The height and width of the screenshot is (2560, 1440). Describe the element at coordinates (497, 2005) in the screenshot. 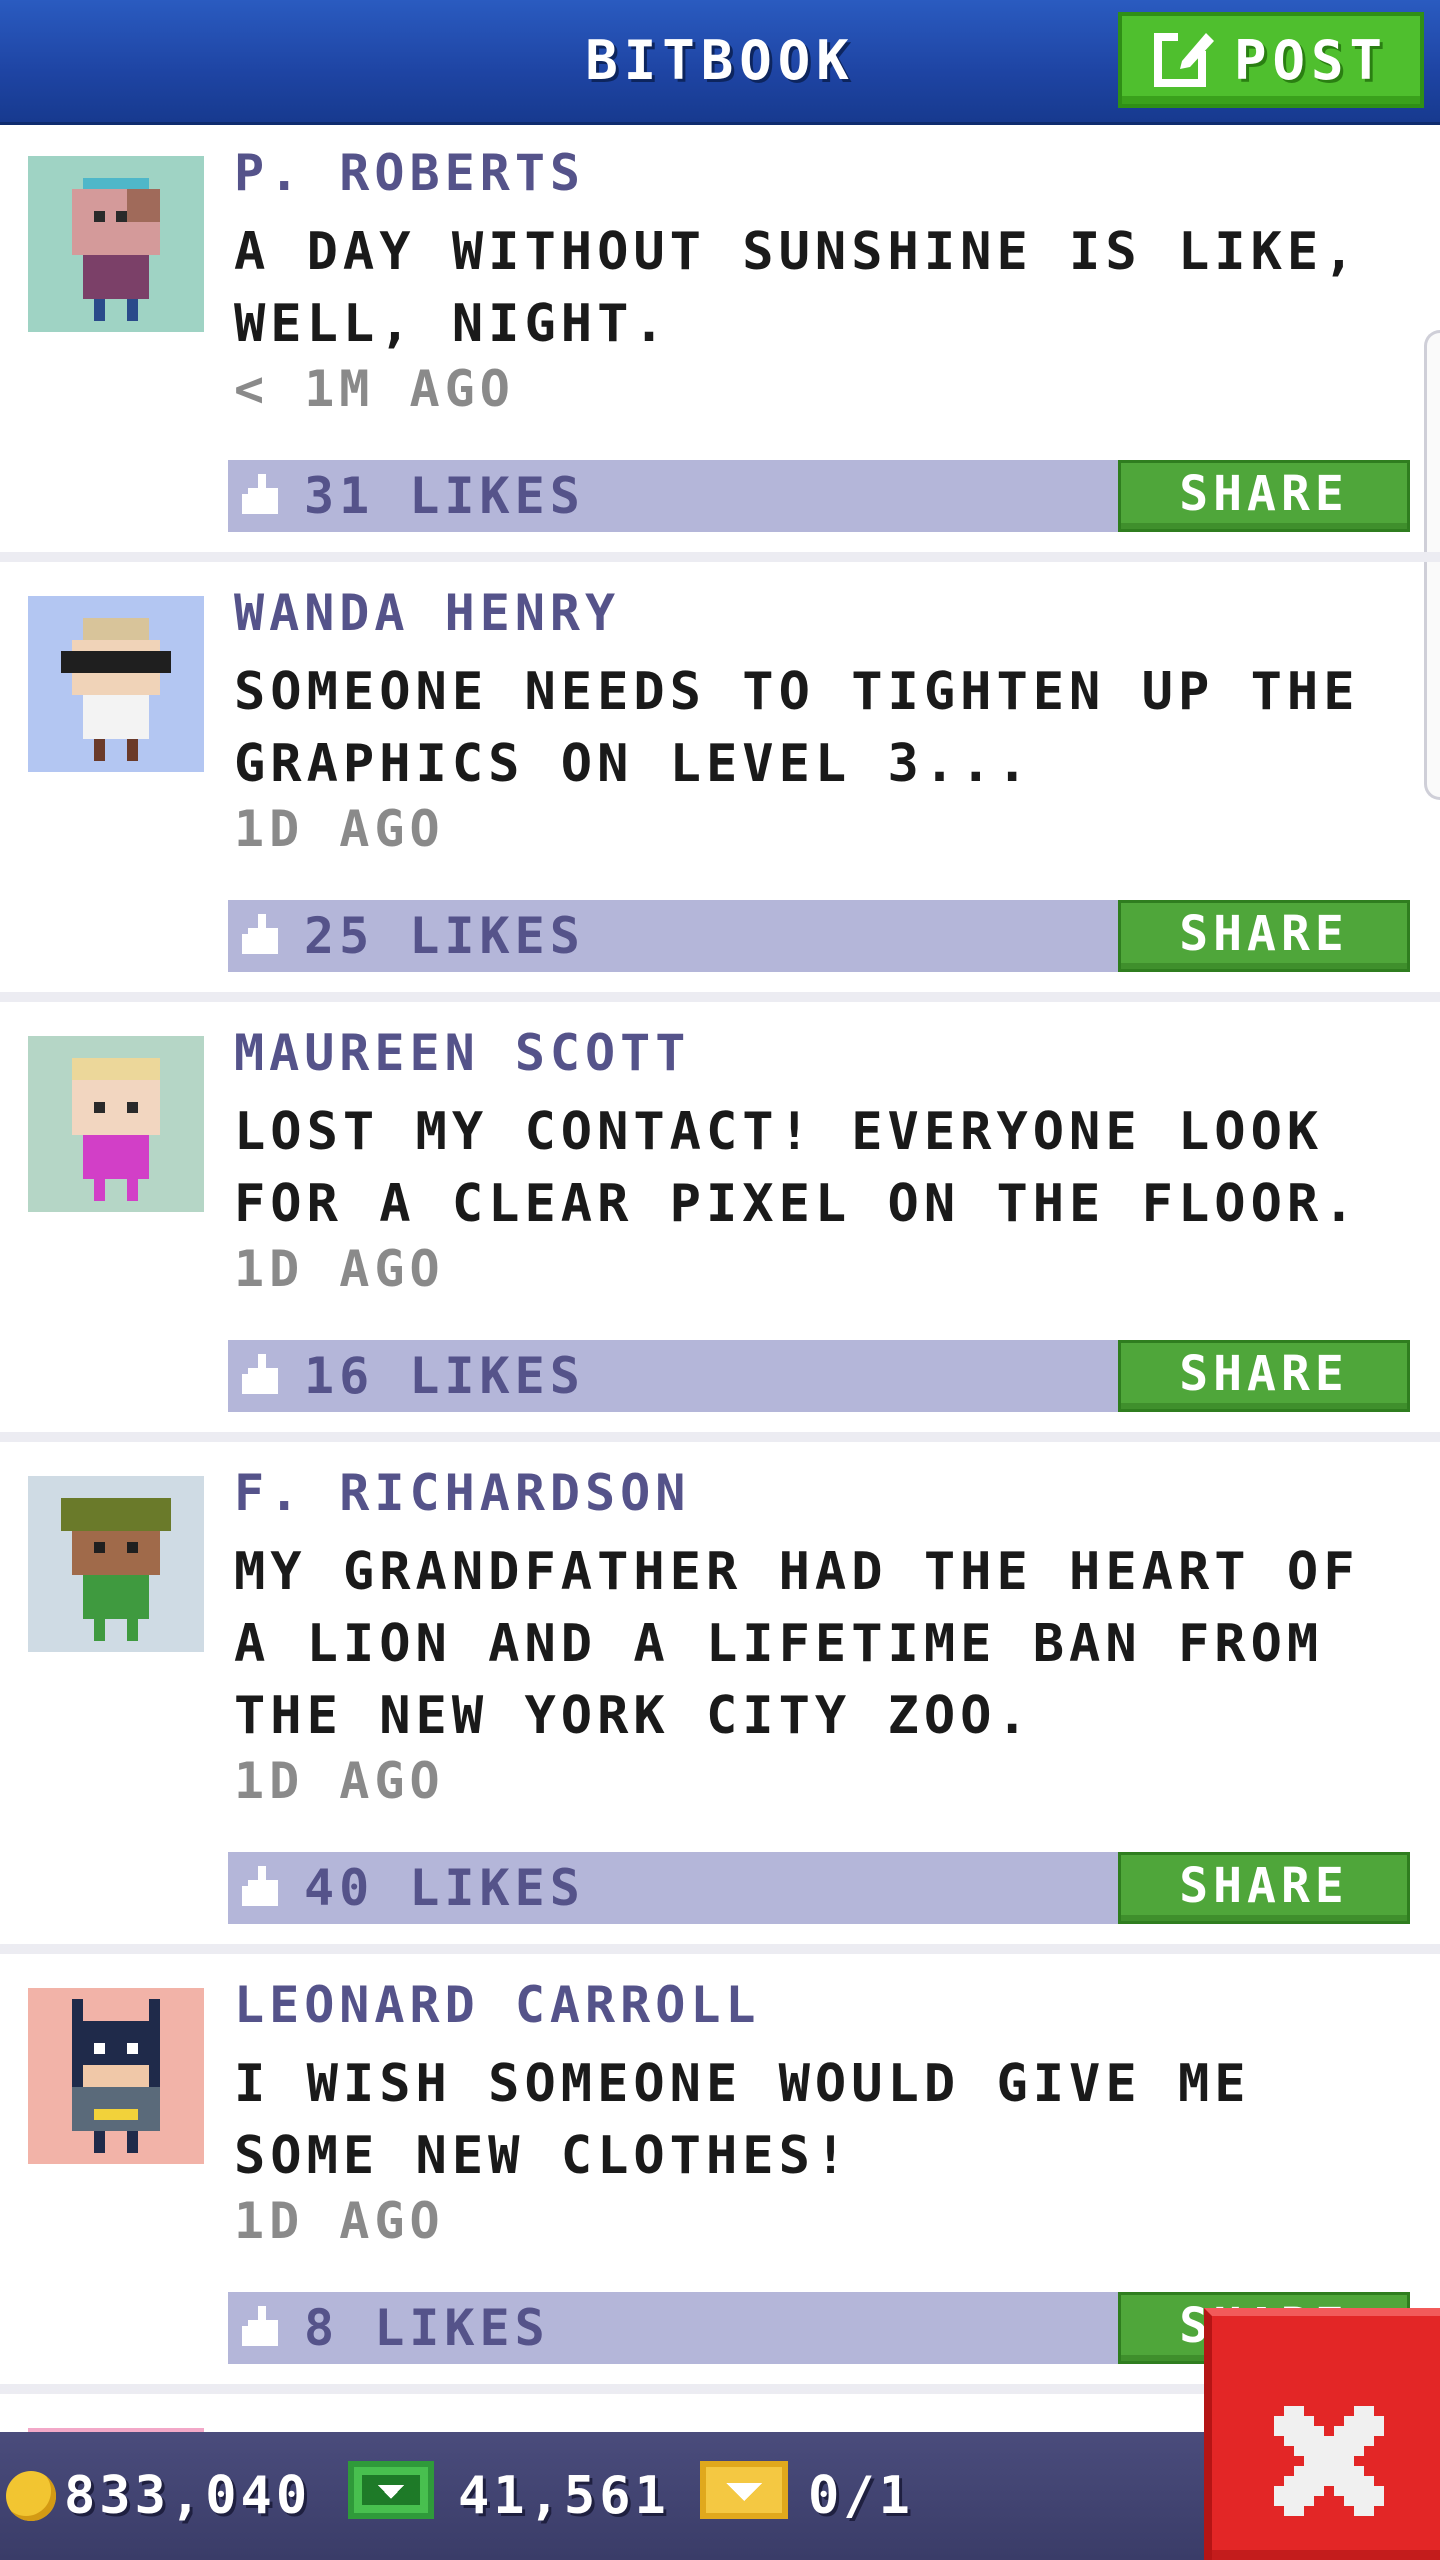

I see `post-author: LEONARD CARROLL` at that location.